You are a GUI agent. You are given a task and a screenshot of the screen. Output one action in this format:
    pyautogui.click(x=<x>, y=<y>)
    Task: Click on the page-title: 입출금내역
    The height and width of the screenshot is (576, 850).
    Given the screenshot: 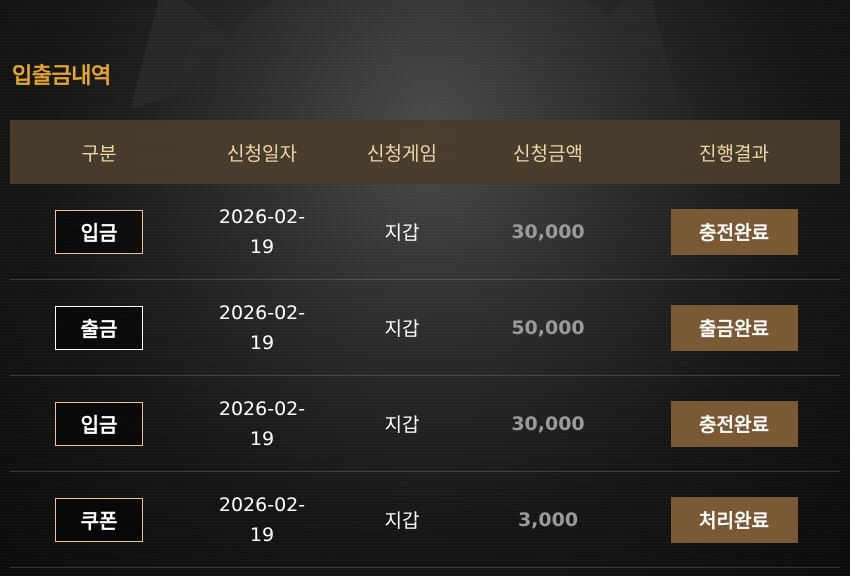 What is the action you would take?
    pyautogui.click(x=61, y=76)
    